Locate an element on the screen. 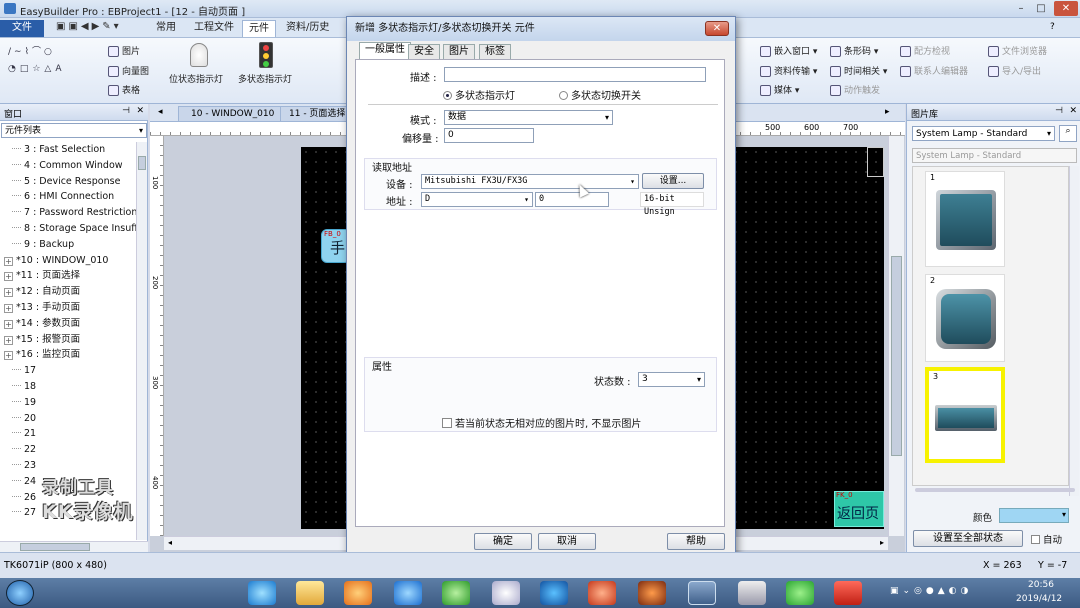  auto-checkbox: 自动 is located at coordinates (1046, 539).